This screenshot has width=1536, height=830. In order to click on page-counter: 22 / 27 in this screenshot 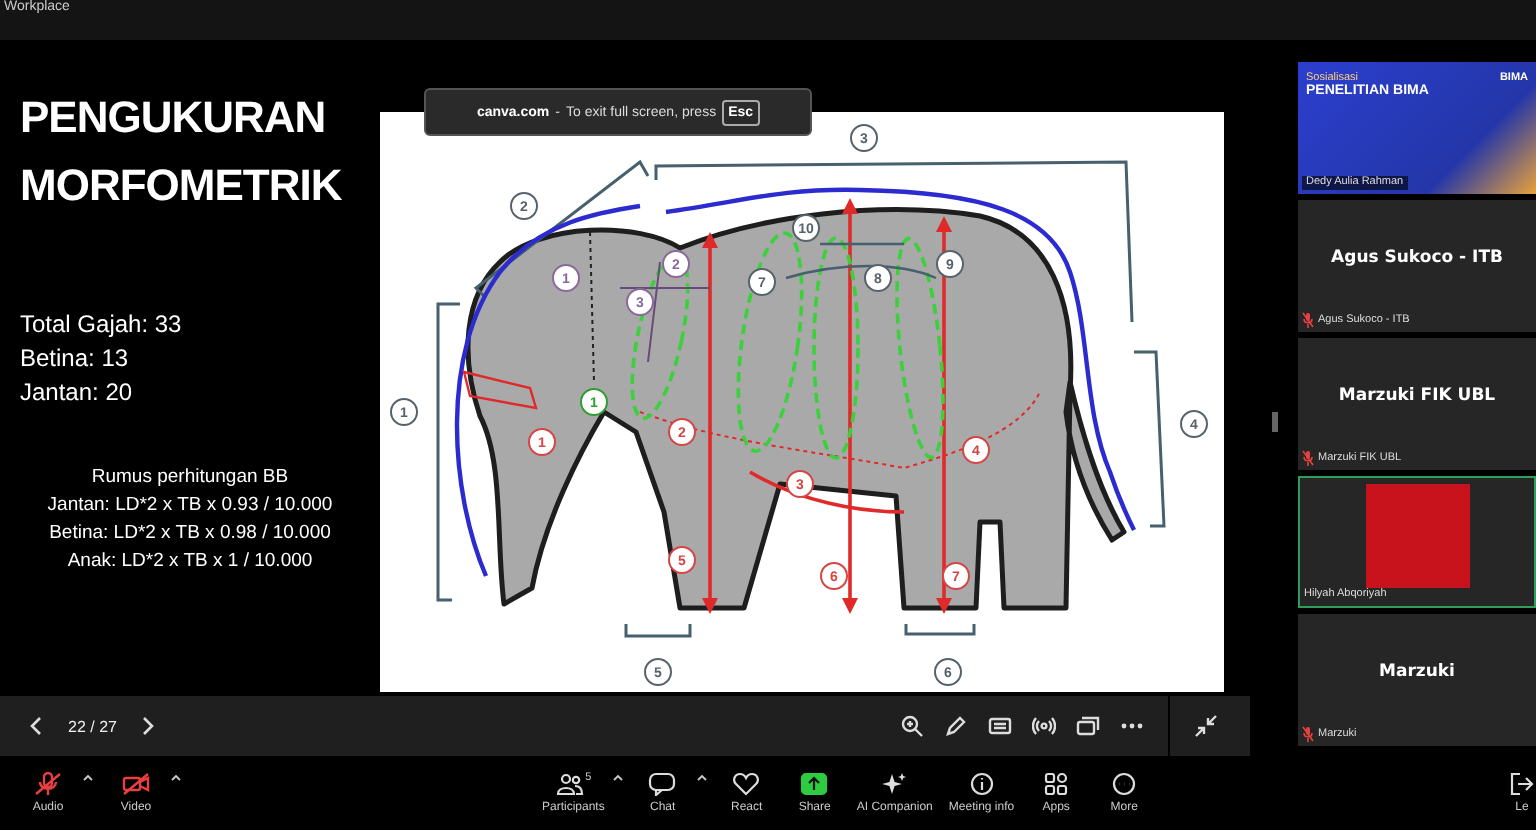, I will do `click(92, 726)`.